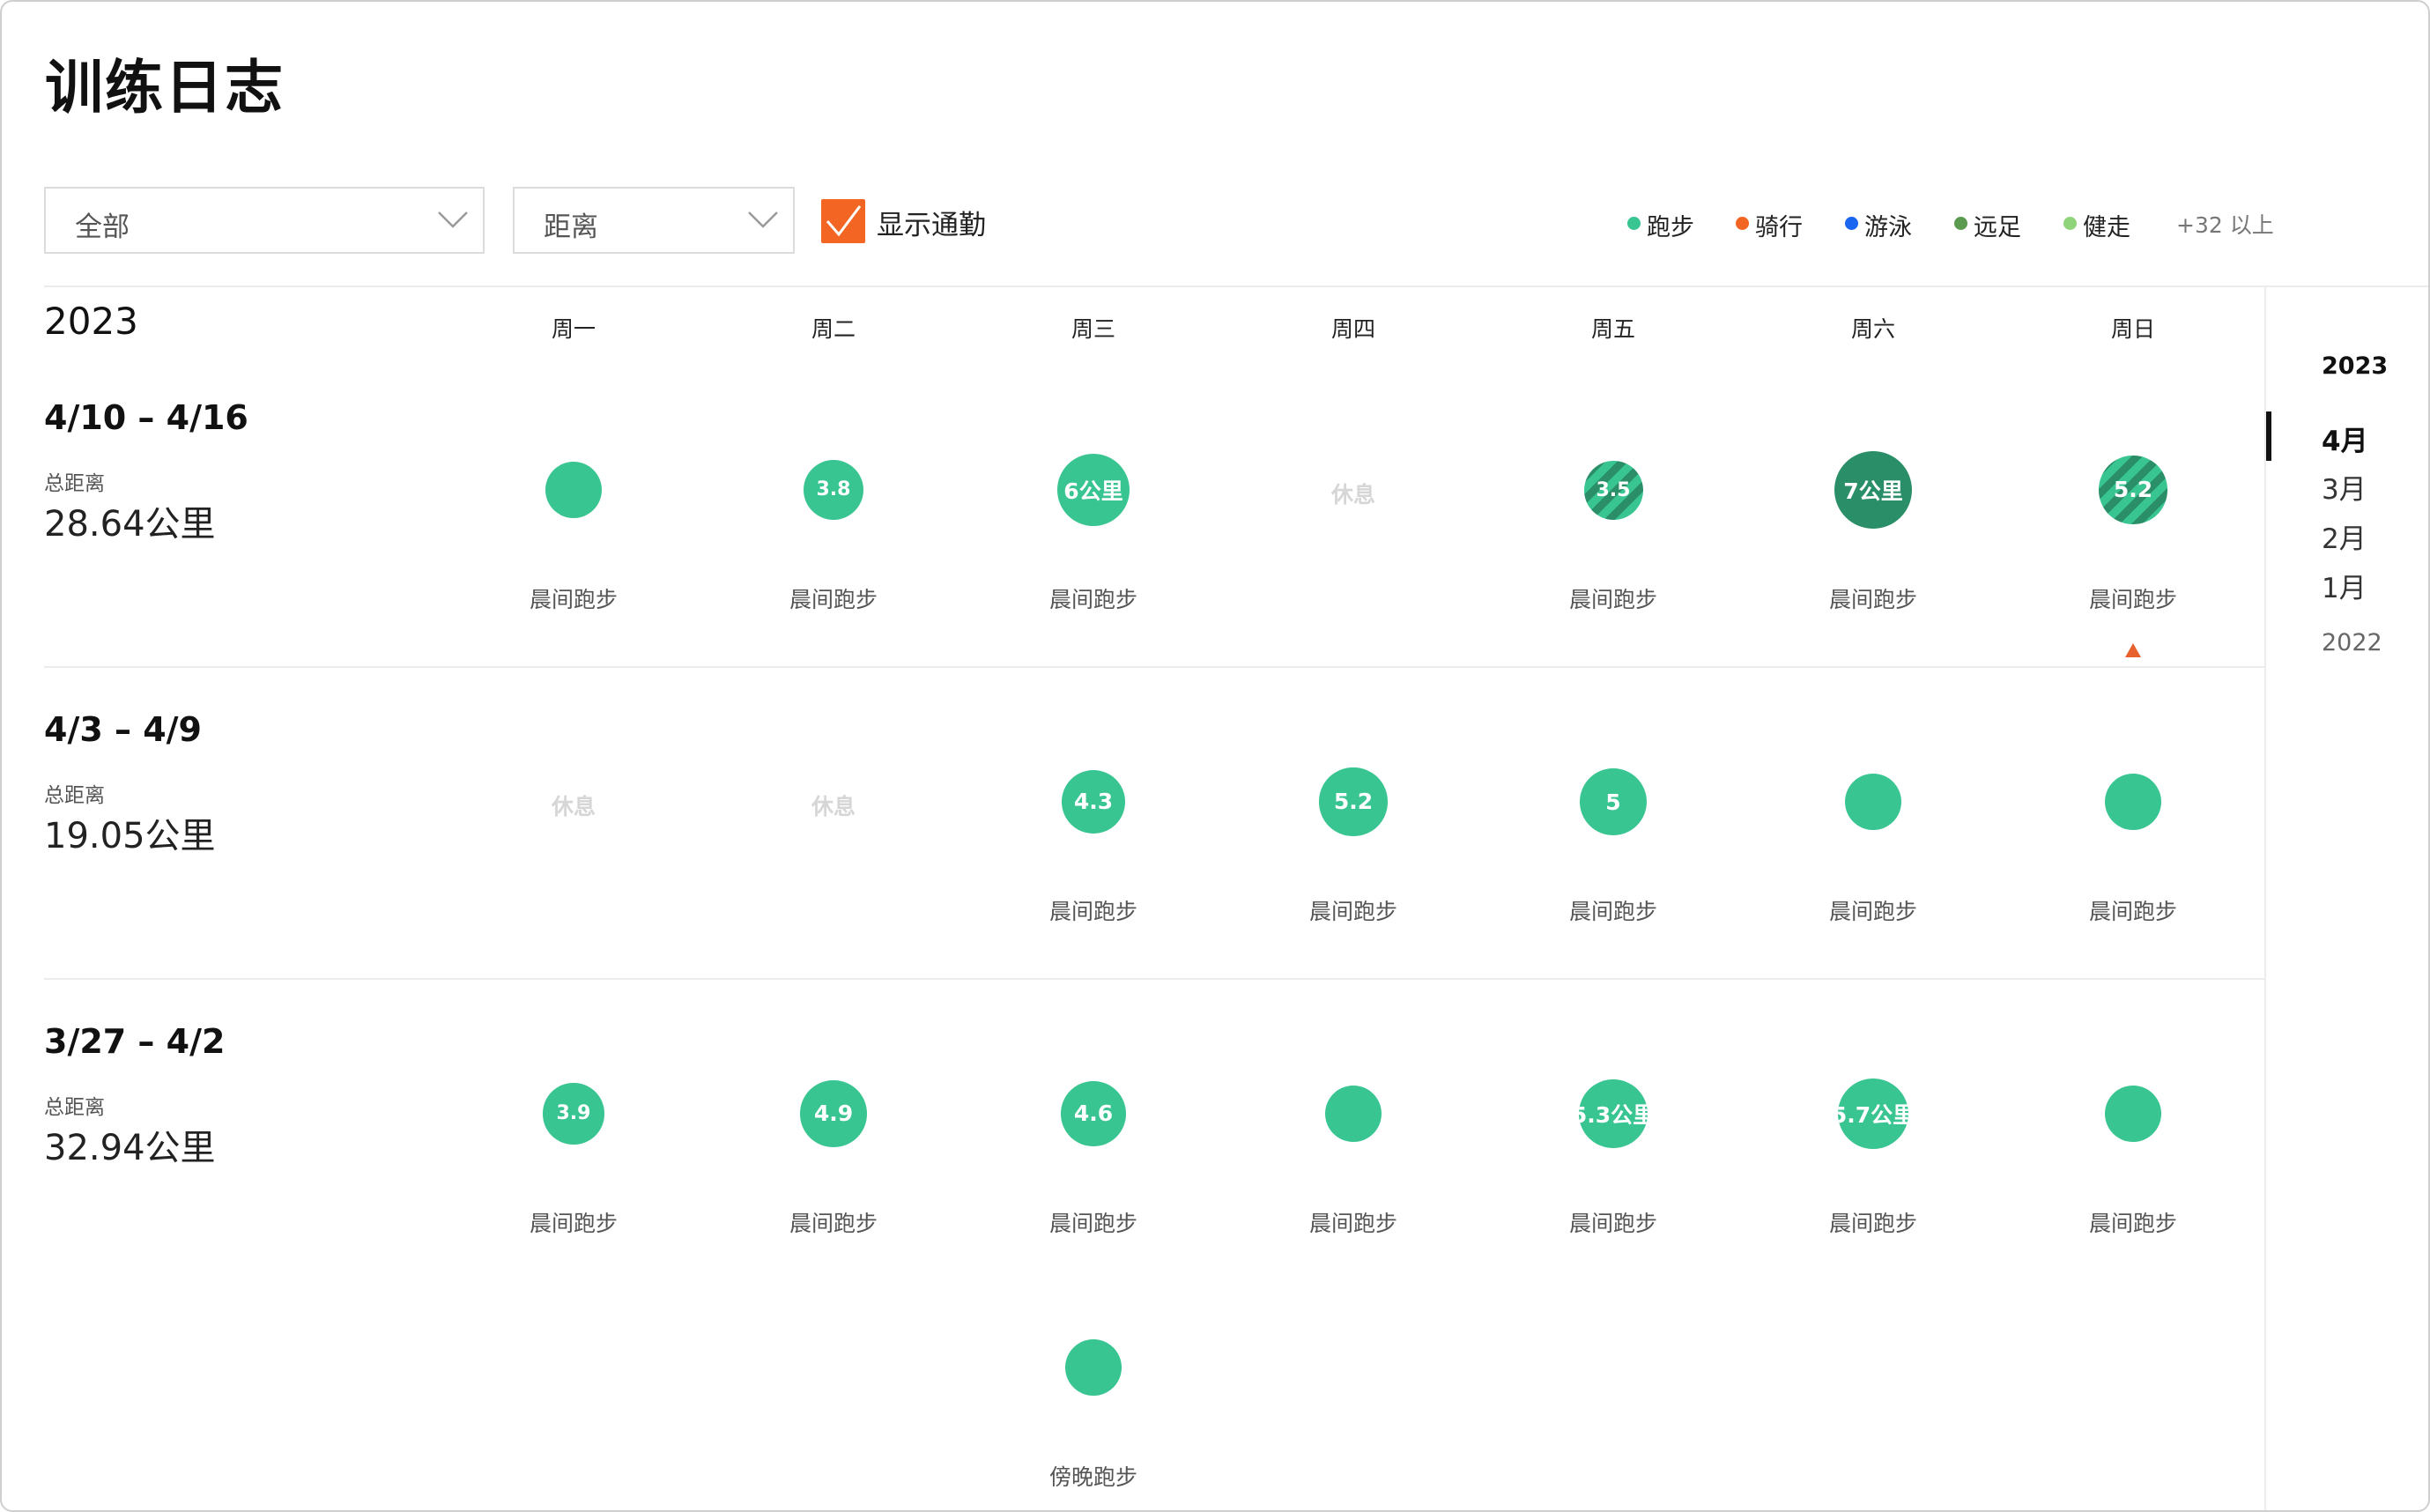  Describe the element at coordinates (2225, 224) in the screenshot. I see `legend-more: +32 以上` at that location.